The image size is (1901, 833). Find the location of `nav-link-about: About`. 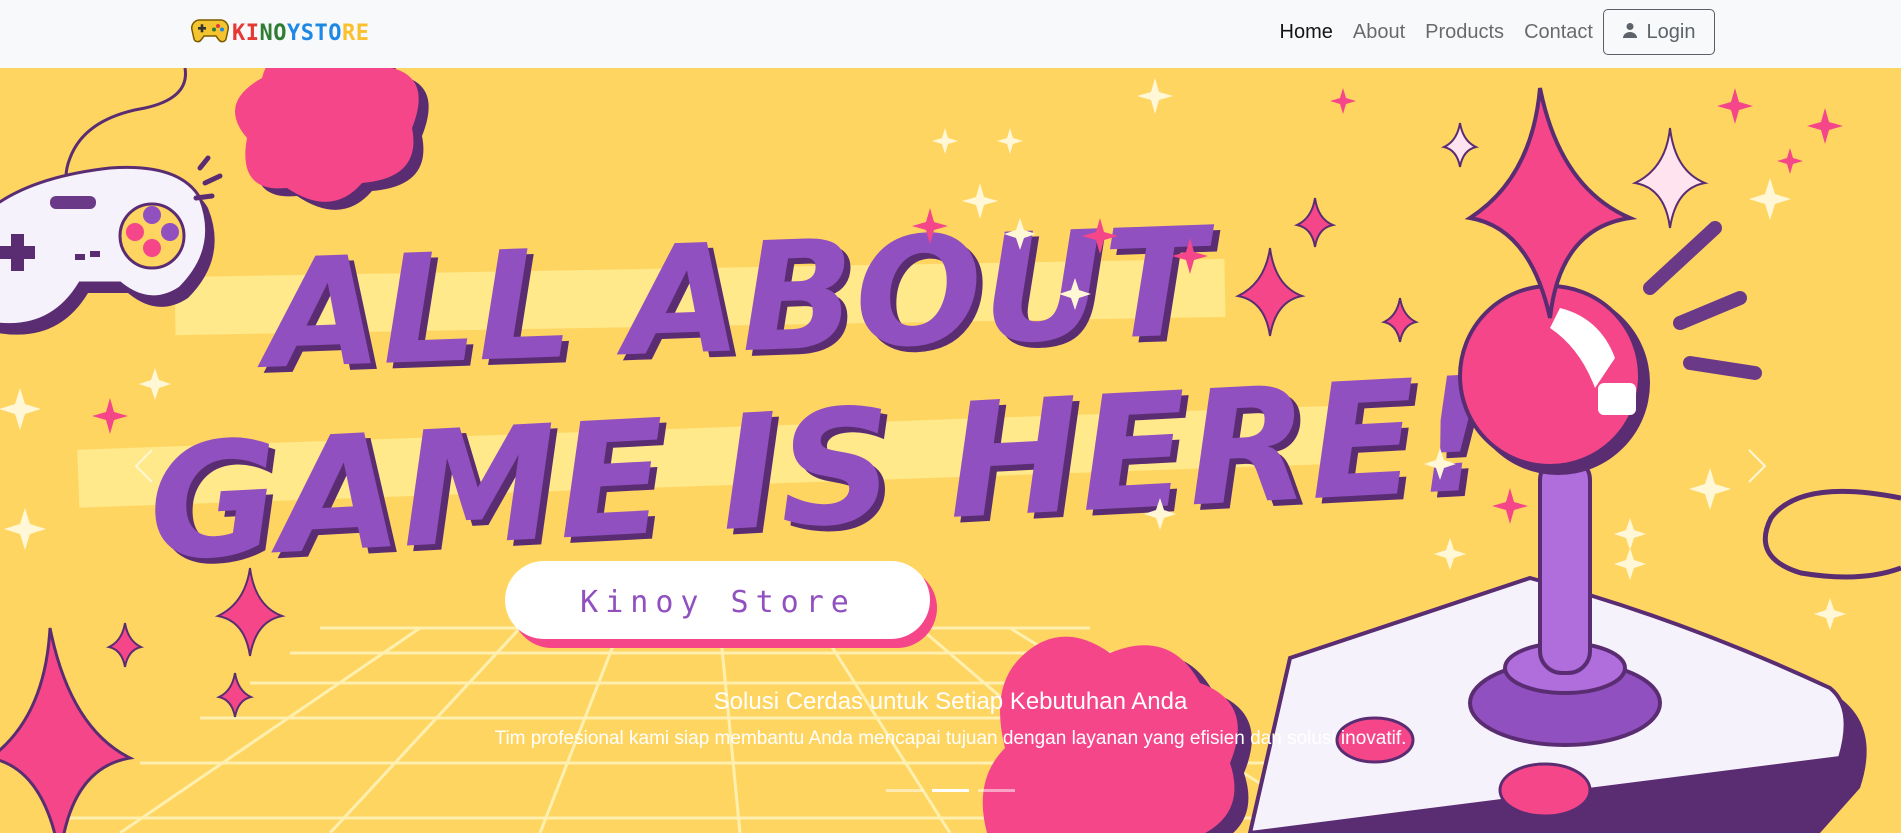

nav-link-about: About is located at coordinates (1379, 32).